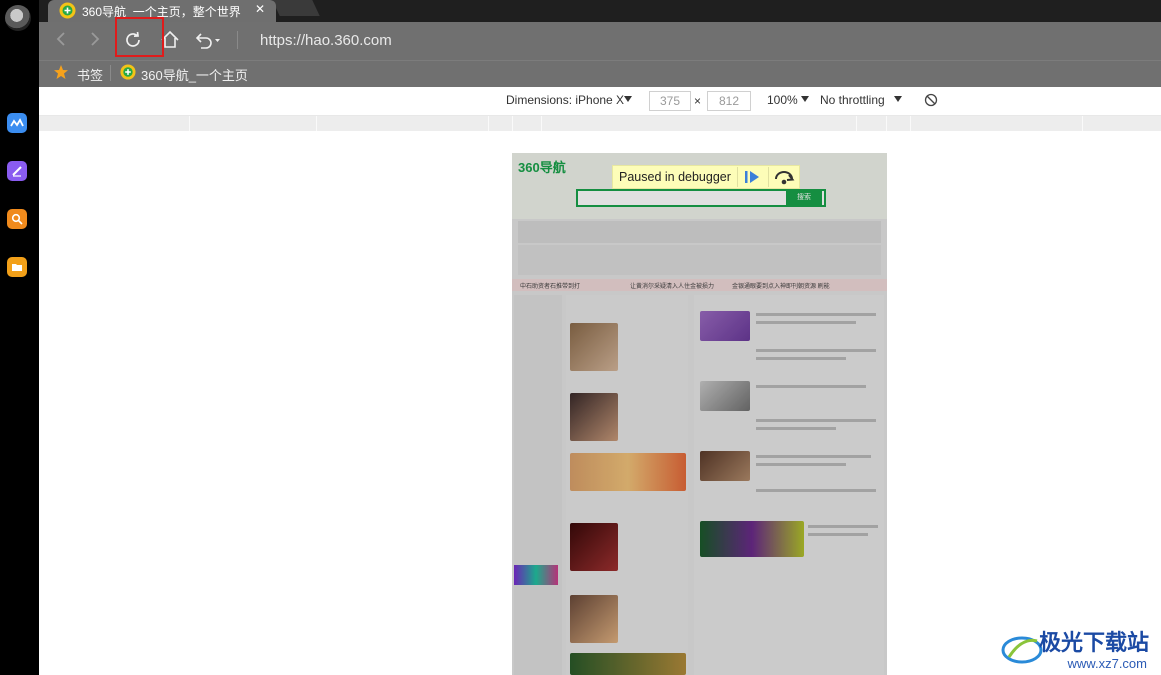 This screenshot has width=1161, height=675. I want to click on toolbar-divider, so click(237, 40).